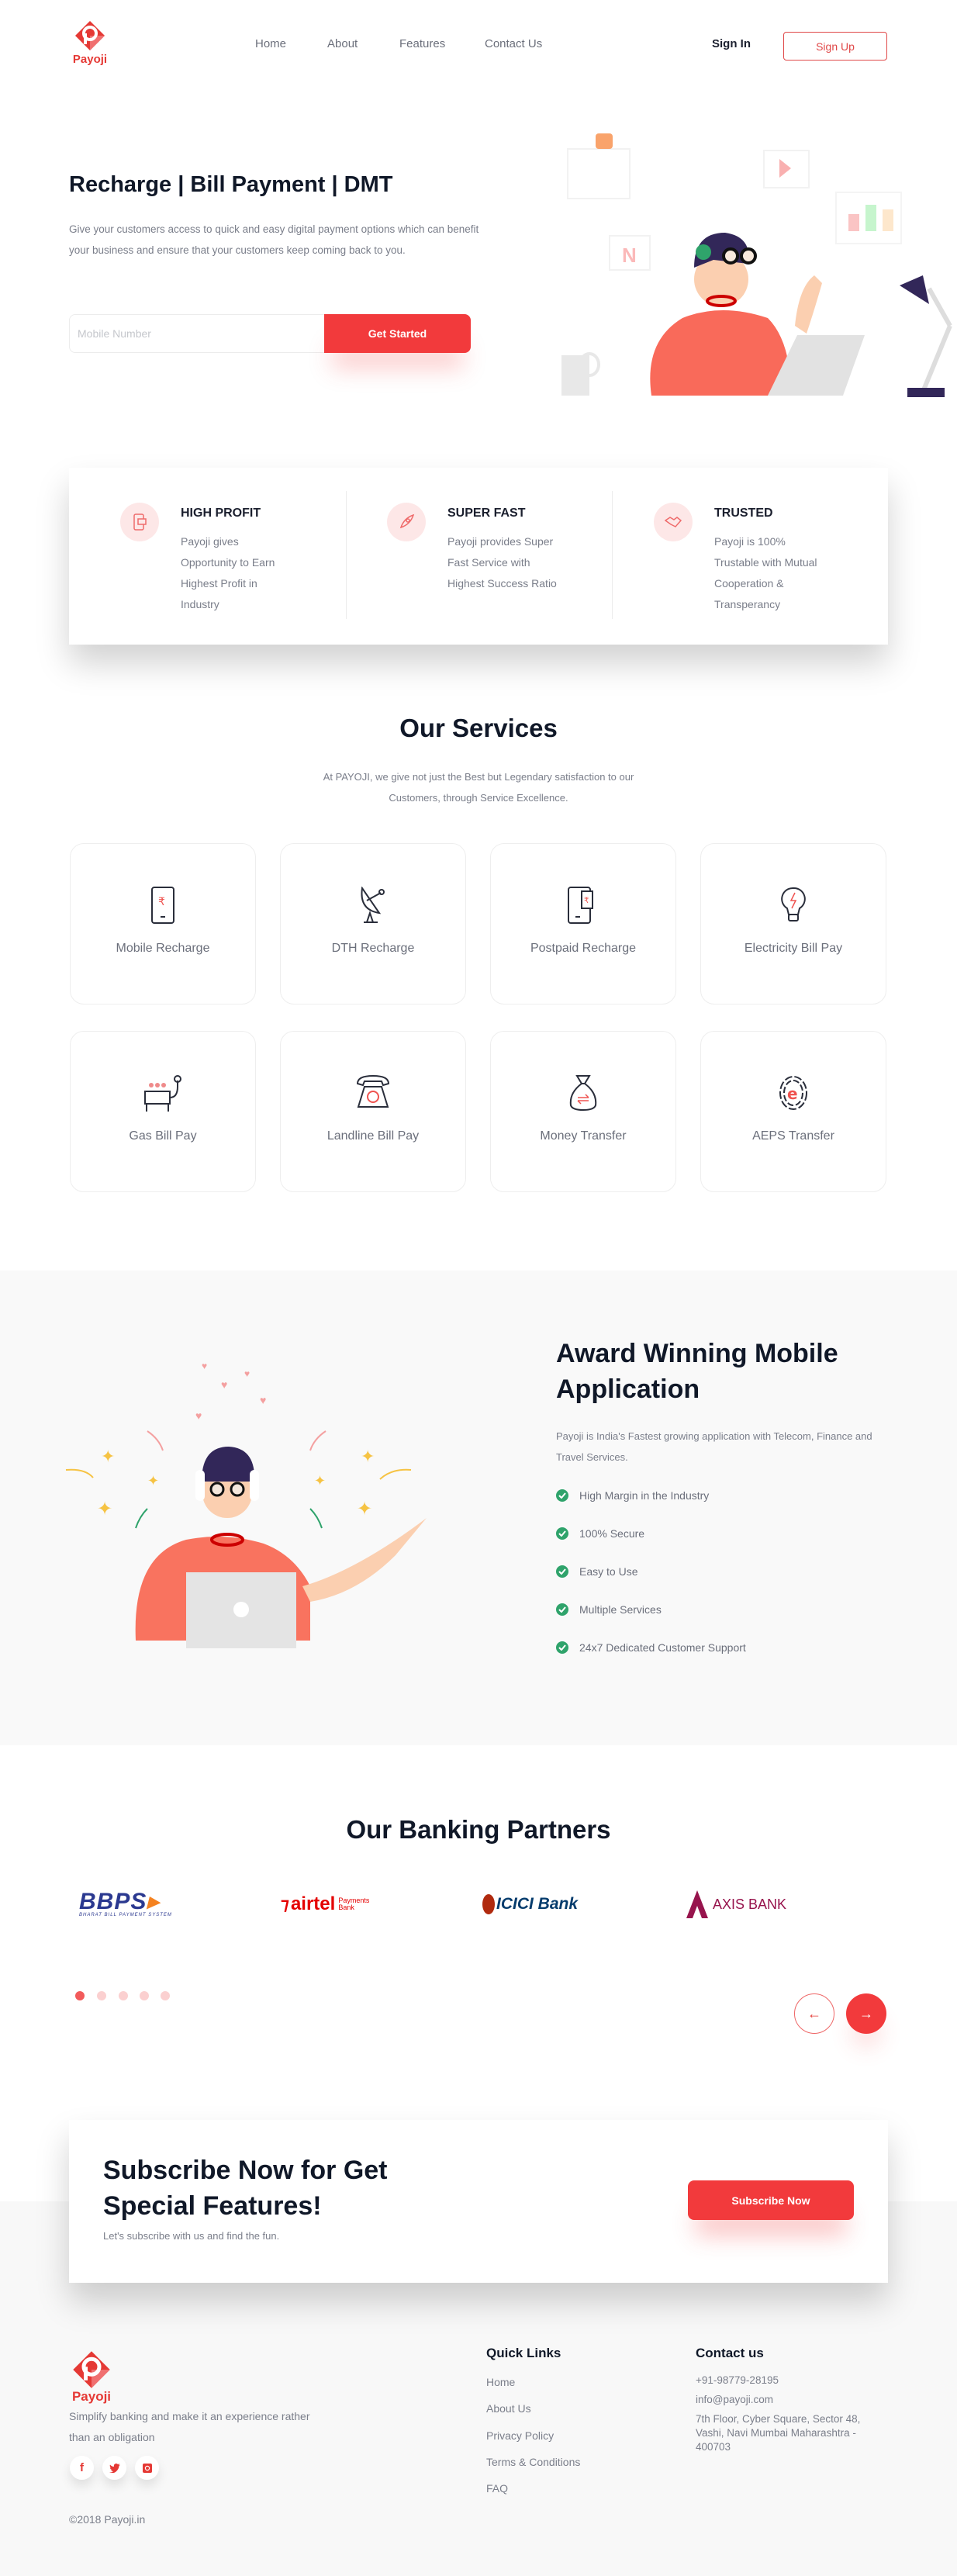  What do you see at coordinates (221, 513) in the screenshot?
I see `feature-title: HIGH PROFIT` at bounding box center [221, 513].